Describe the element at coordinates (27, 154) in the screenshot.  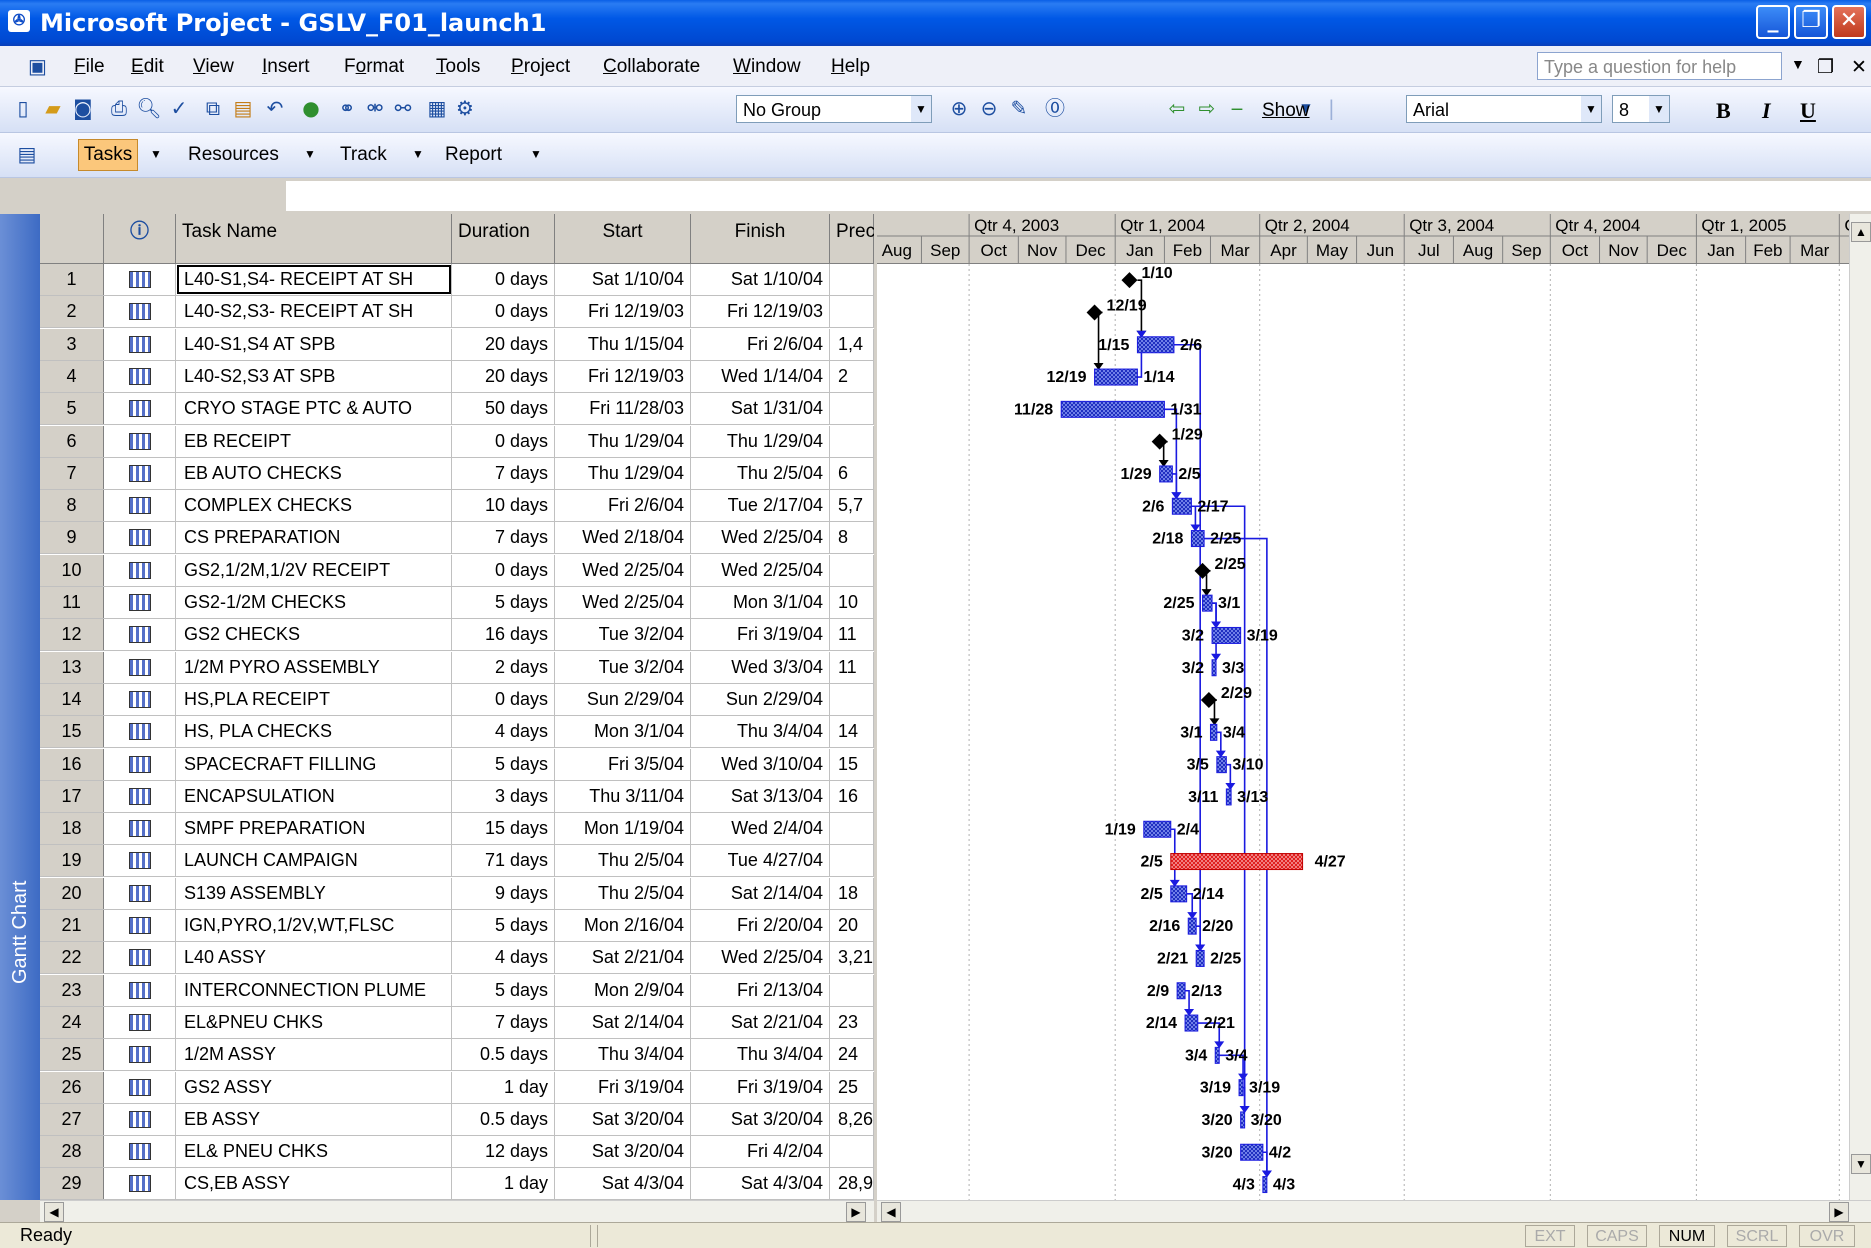
I see `guide-toggle-icon: ▤` at that location.